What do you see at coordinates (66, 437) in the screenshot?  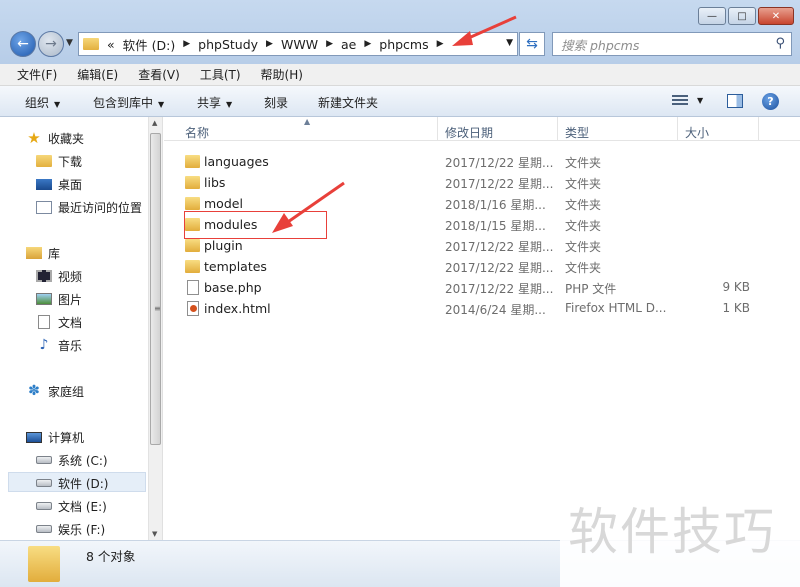 I see `nav-computer-label: 计算机` at bounding box center [66, 437].